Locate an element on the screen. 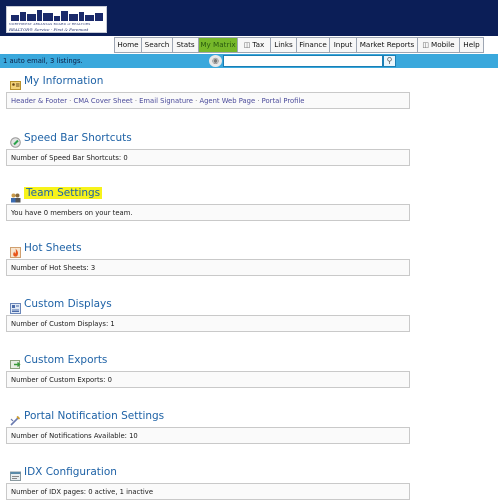 The image size is (498, 502). section-idx-configuration-title: IDX Configuration is located at coordinates (63, 473).